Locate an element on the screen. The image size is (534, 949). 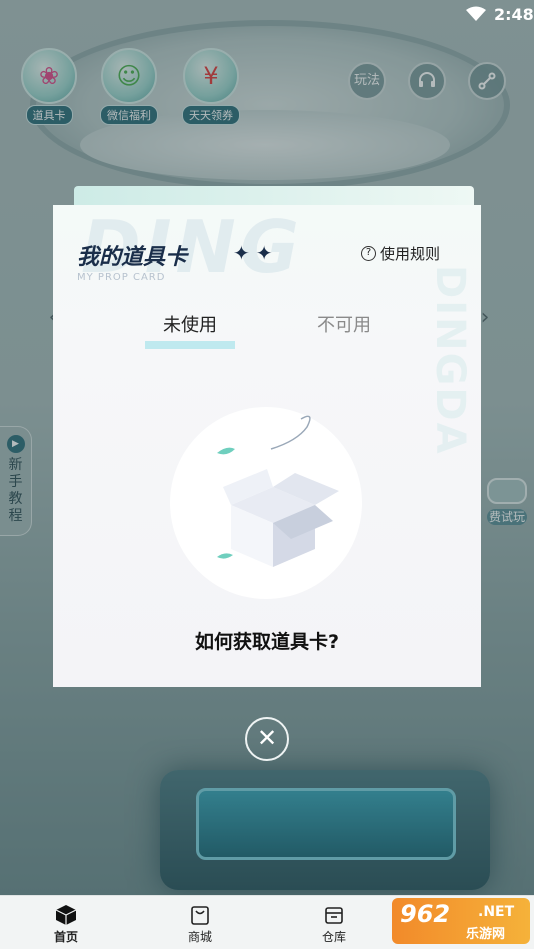
watermark-net: .NET is located at coordinates (496, 912).